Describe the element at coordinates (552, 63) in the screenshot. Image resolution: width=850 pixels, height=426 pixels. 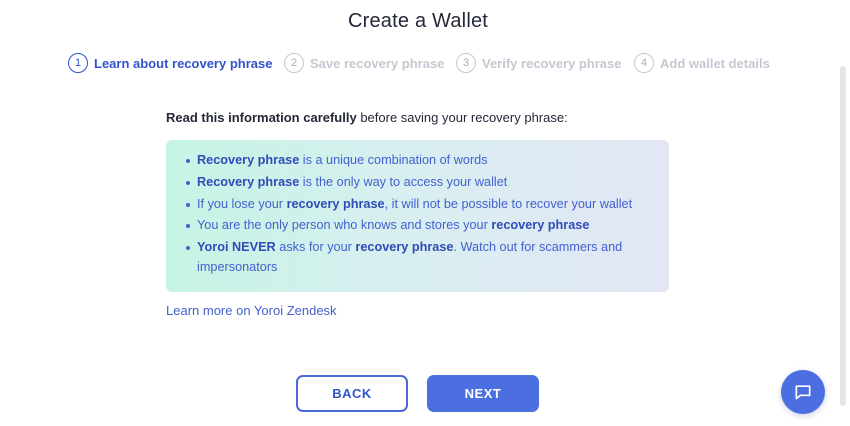
I see `step-3-label: Verify recovery phrase` at that location.